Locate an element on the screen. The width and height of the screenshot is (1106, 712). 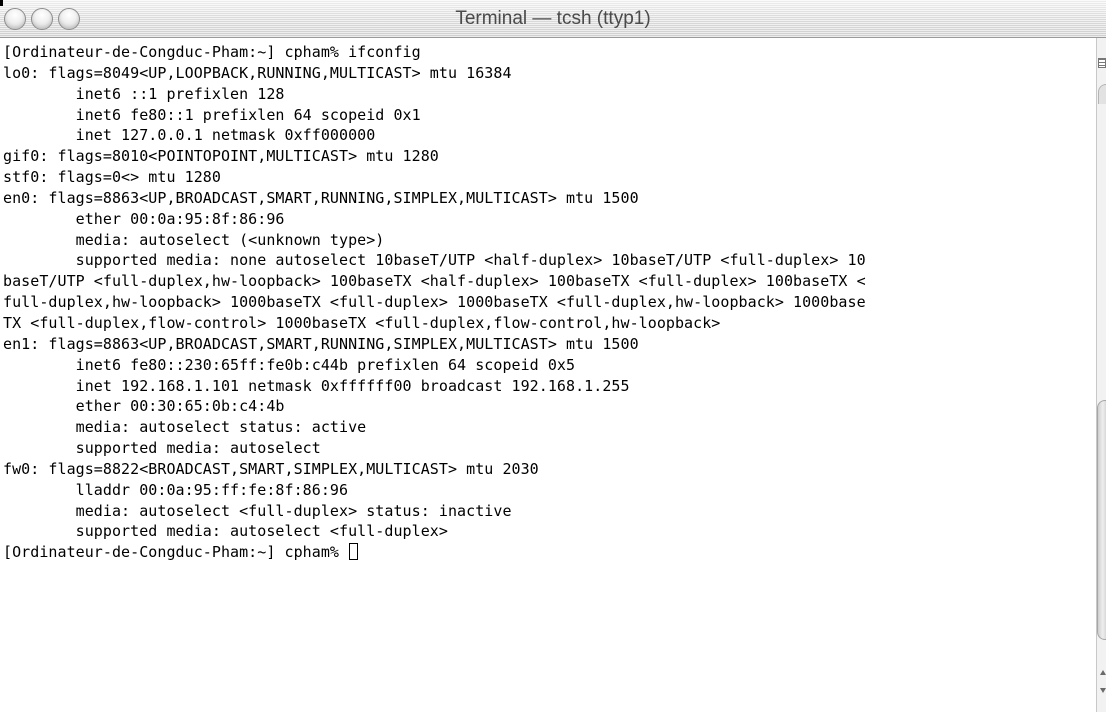
terminal-line: inet 127.0.0.1 netmask 0xff000000 is located at coordinates (189, 135).